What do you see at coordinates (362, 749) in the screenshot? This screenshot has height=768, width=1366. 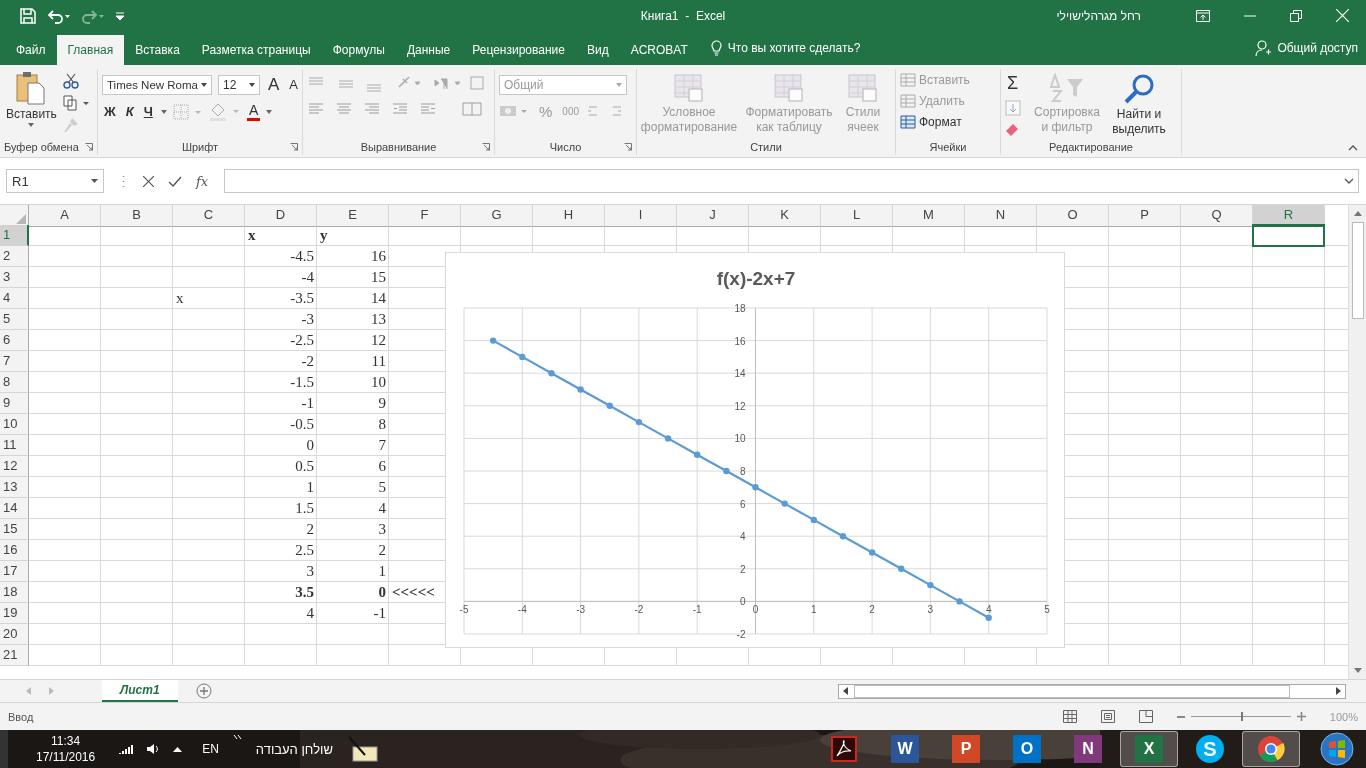 I see `pen-tablet-icon` at bounding box center [362, 749].